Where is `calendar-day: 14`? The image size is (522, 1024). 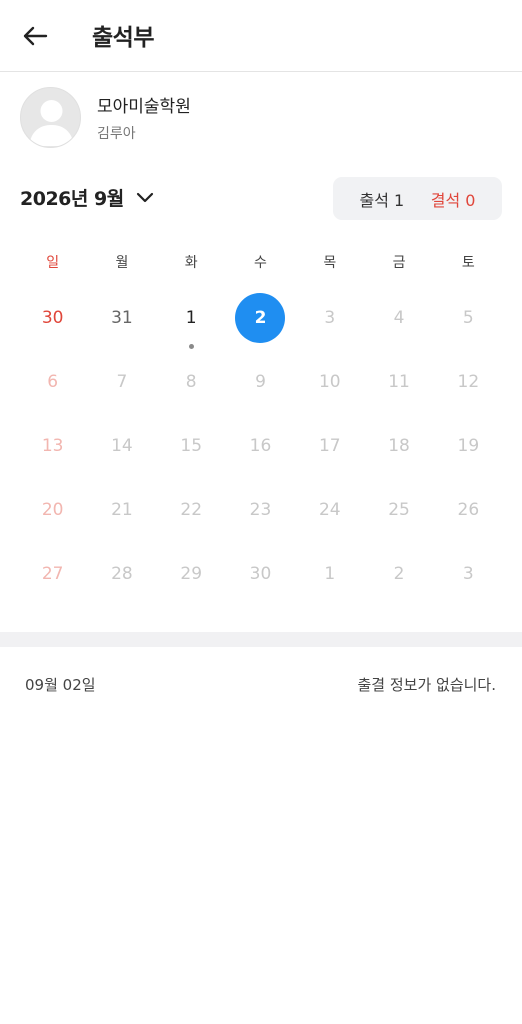 calendar-day: 14 is located at coordinates (121, 450).